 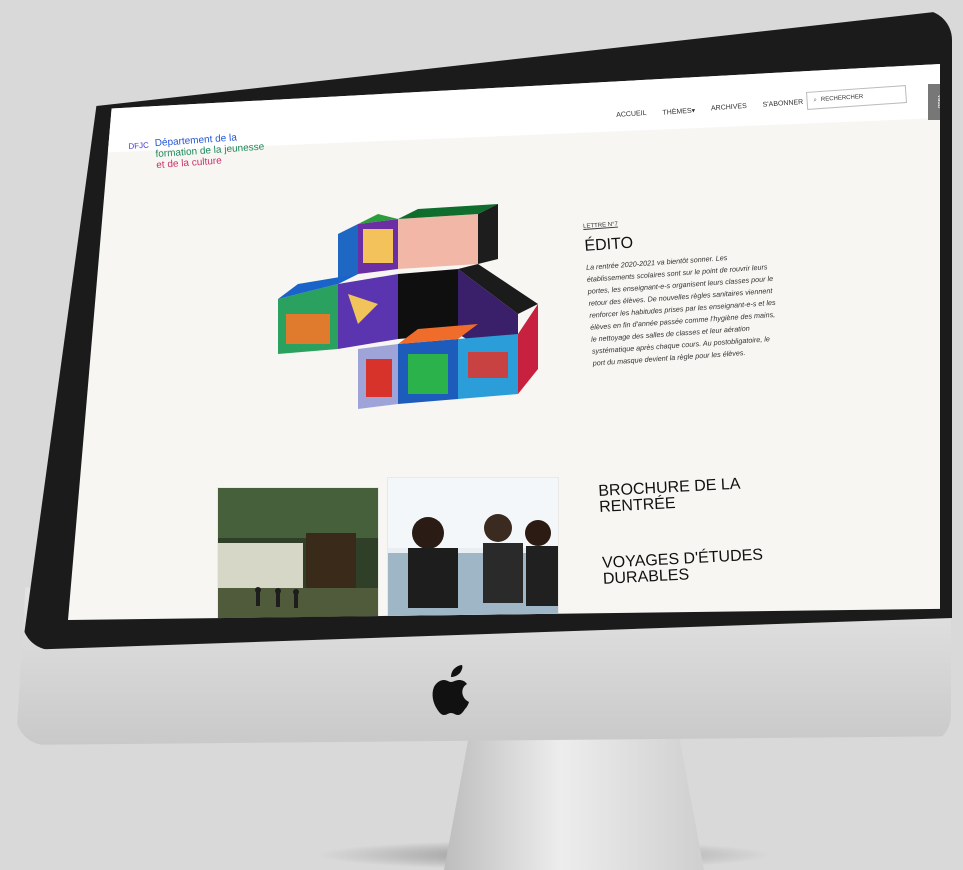 What do you see at coordinates (815, 99) in the screenshot?
I see `search-icon: ⌕` at bounding box center [815, 99].